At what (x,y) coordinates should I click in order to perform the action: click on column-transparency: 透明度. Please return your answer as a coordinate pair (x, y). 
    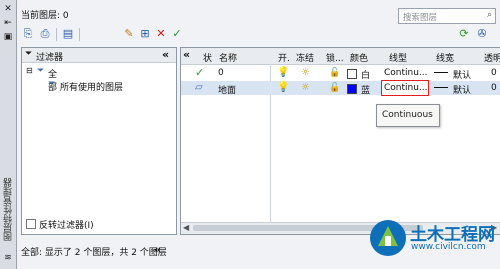
    Looking at the image, I should click on (492, 57).